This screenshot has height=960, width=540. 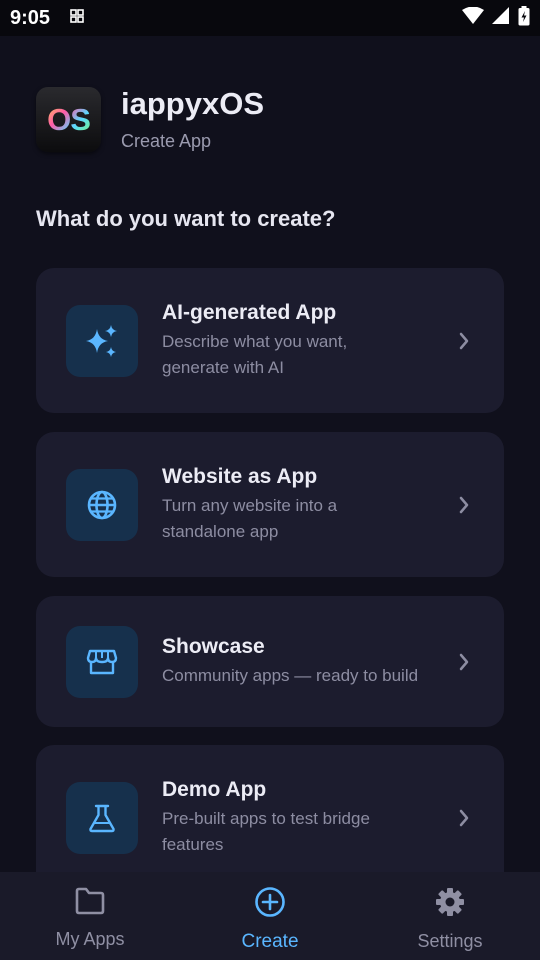 I want to click on app-logo: OS, so click(x=68, y=120).